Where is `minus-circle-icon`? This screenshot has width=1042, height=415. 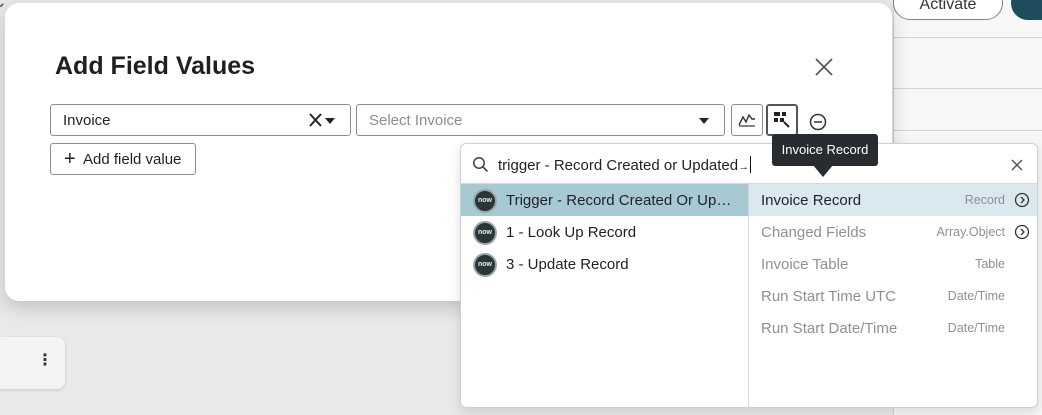
minus-circle-icon is located at coordinates (818, 122).